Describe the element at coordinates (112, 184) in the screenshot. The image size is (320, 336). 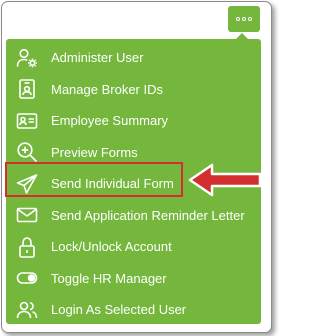
I see `menu-item-label: Send Individual Form` at that location.